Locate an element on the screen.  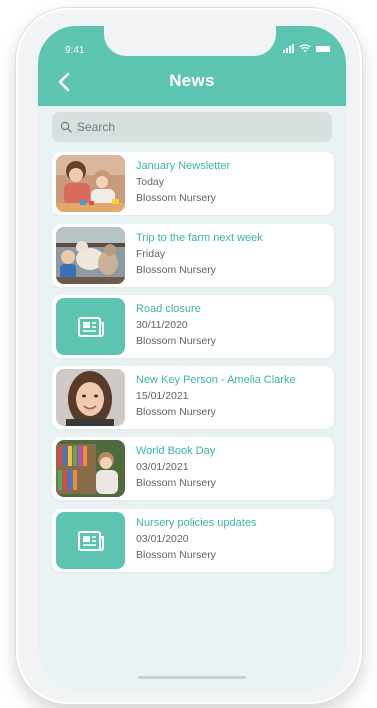
signal-icon is located at coordinates (288, 48).